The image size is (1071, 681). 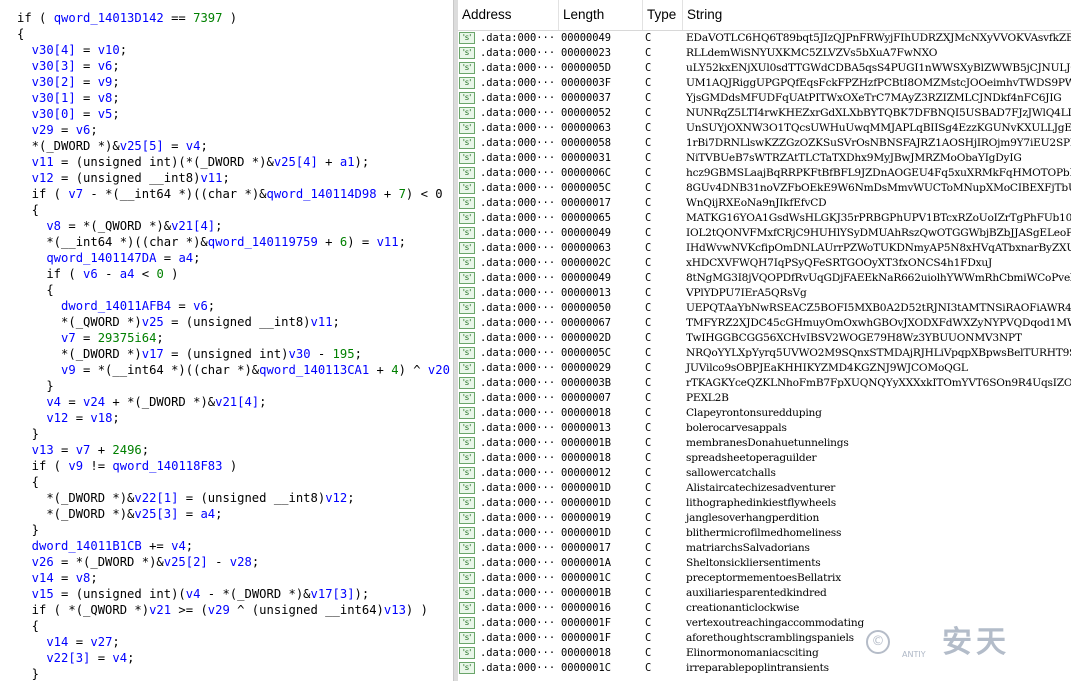 What do you see at coordinates (83, 450) in the screenshot?
I see `code-line: v13 = v7 + 2496;` at bounding box center [83, 450].